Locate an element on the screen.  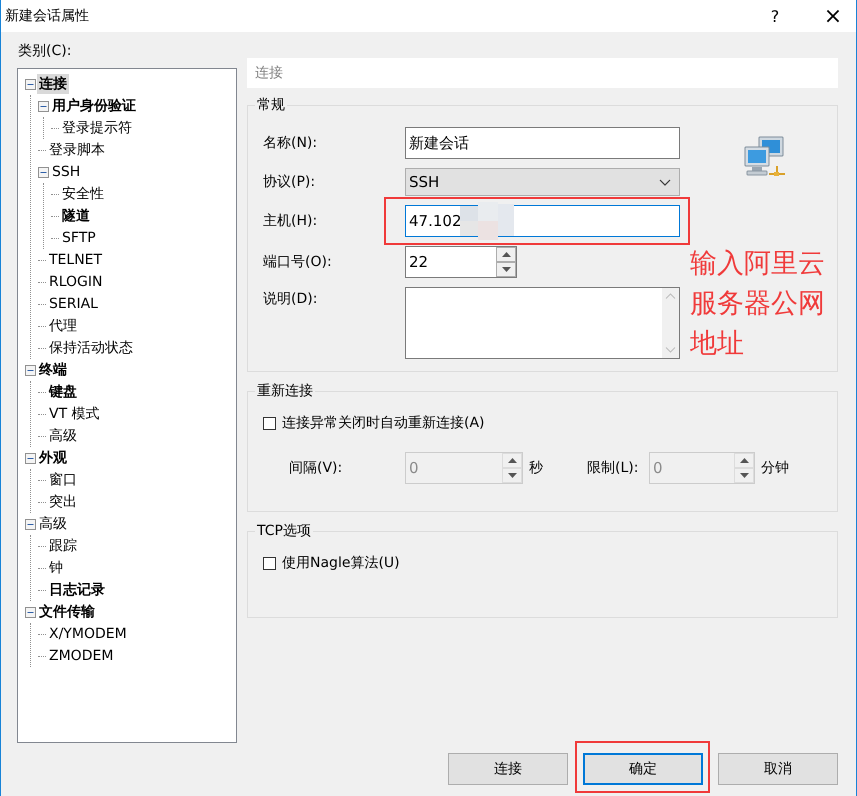
tree-item: TELNET is located at coordinates (75, 260).